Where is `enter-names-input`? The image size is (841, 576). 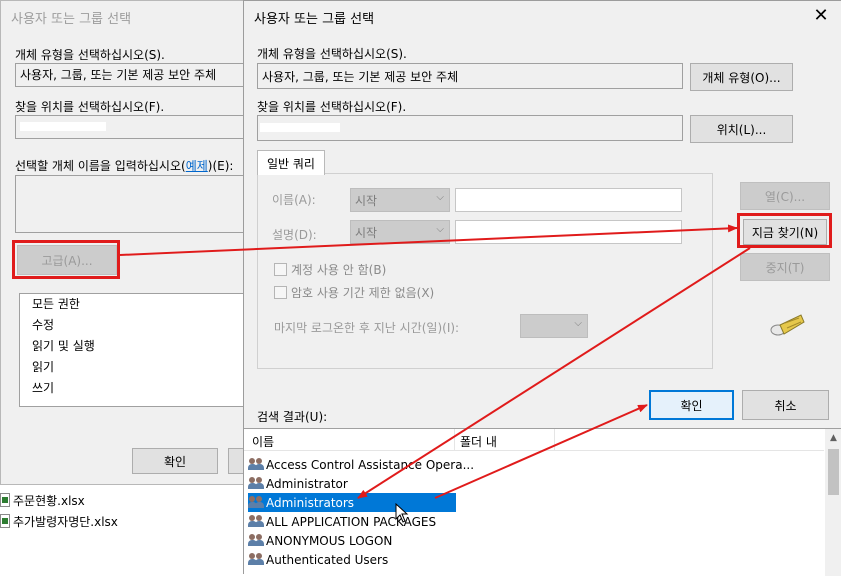 enter-names-input is located at coordinates (135, 204).